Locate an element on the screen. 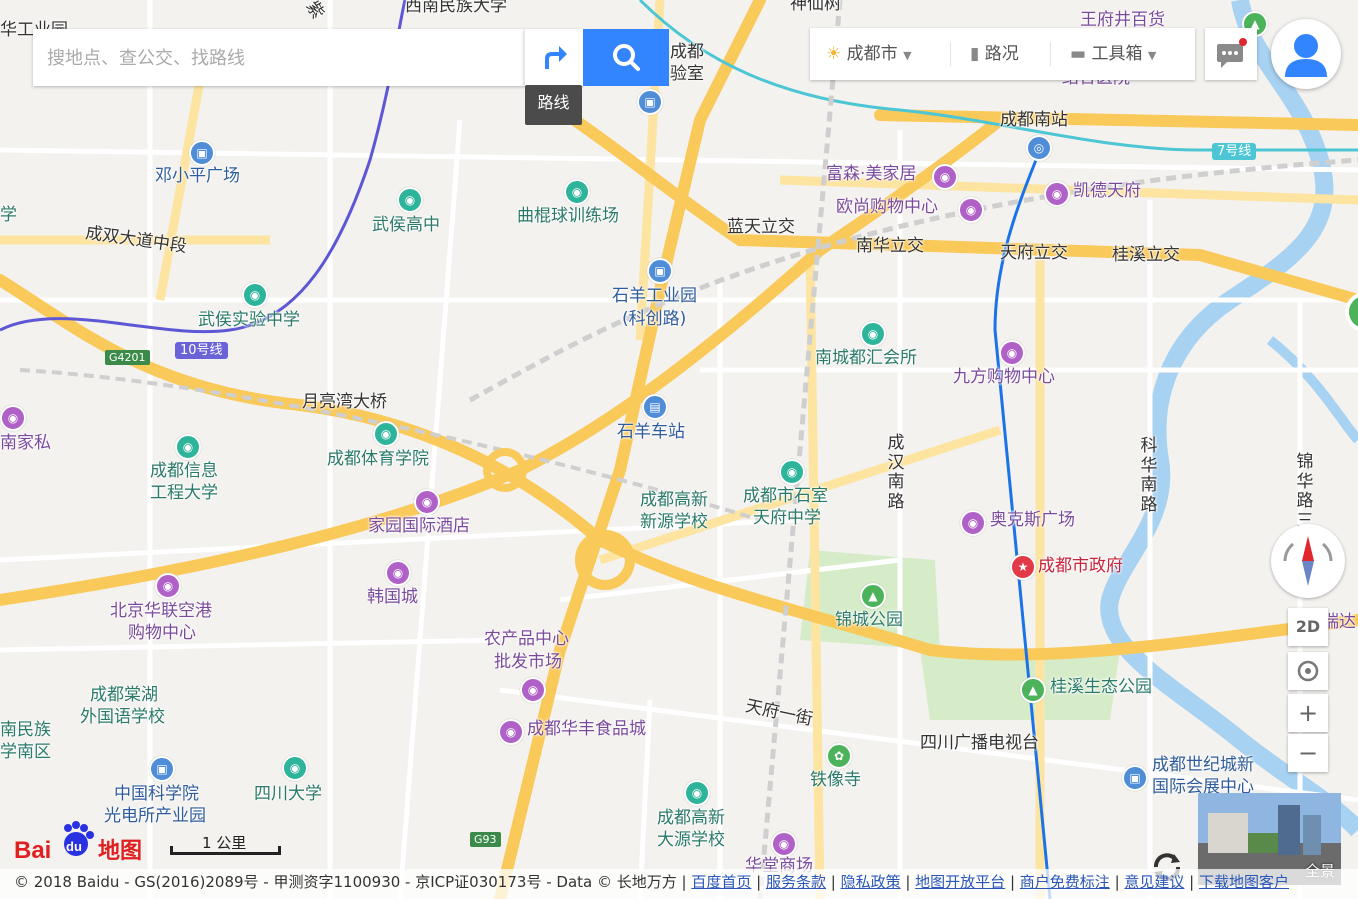 This screenshot has height=899, width=1358. search-icon is located at coordinates (626, 57).